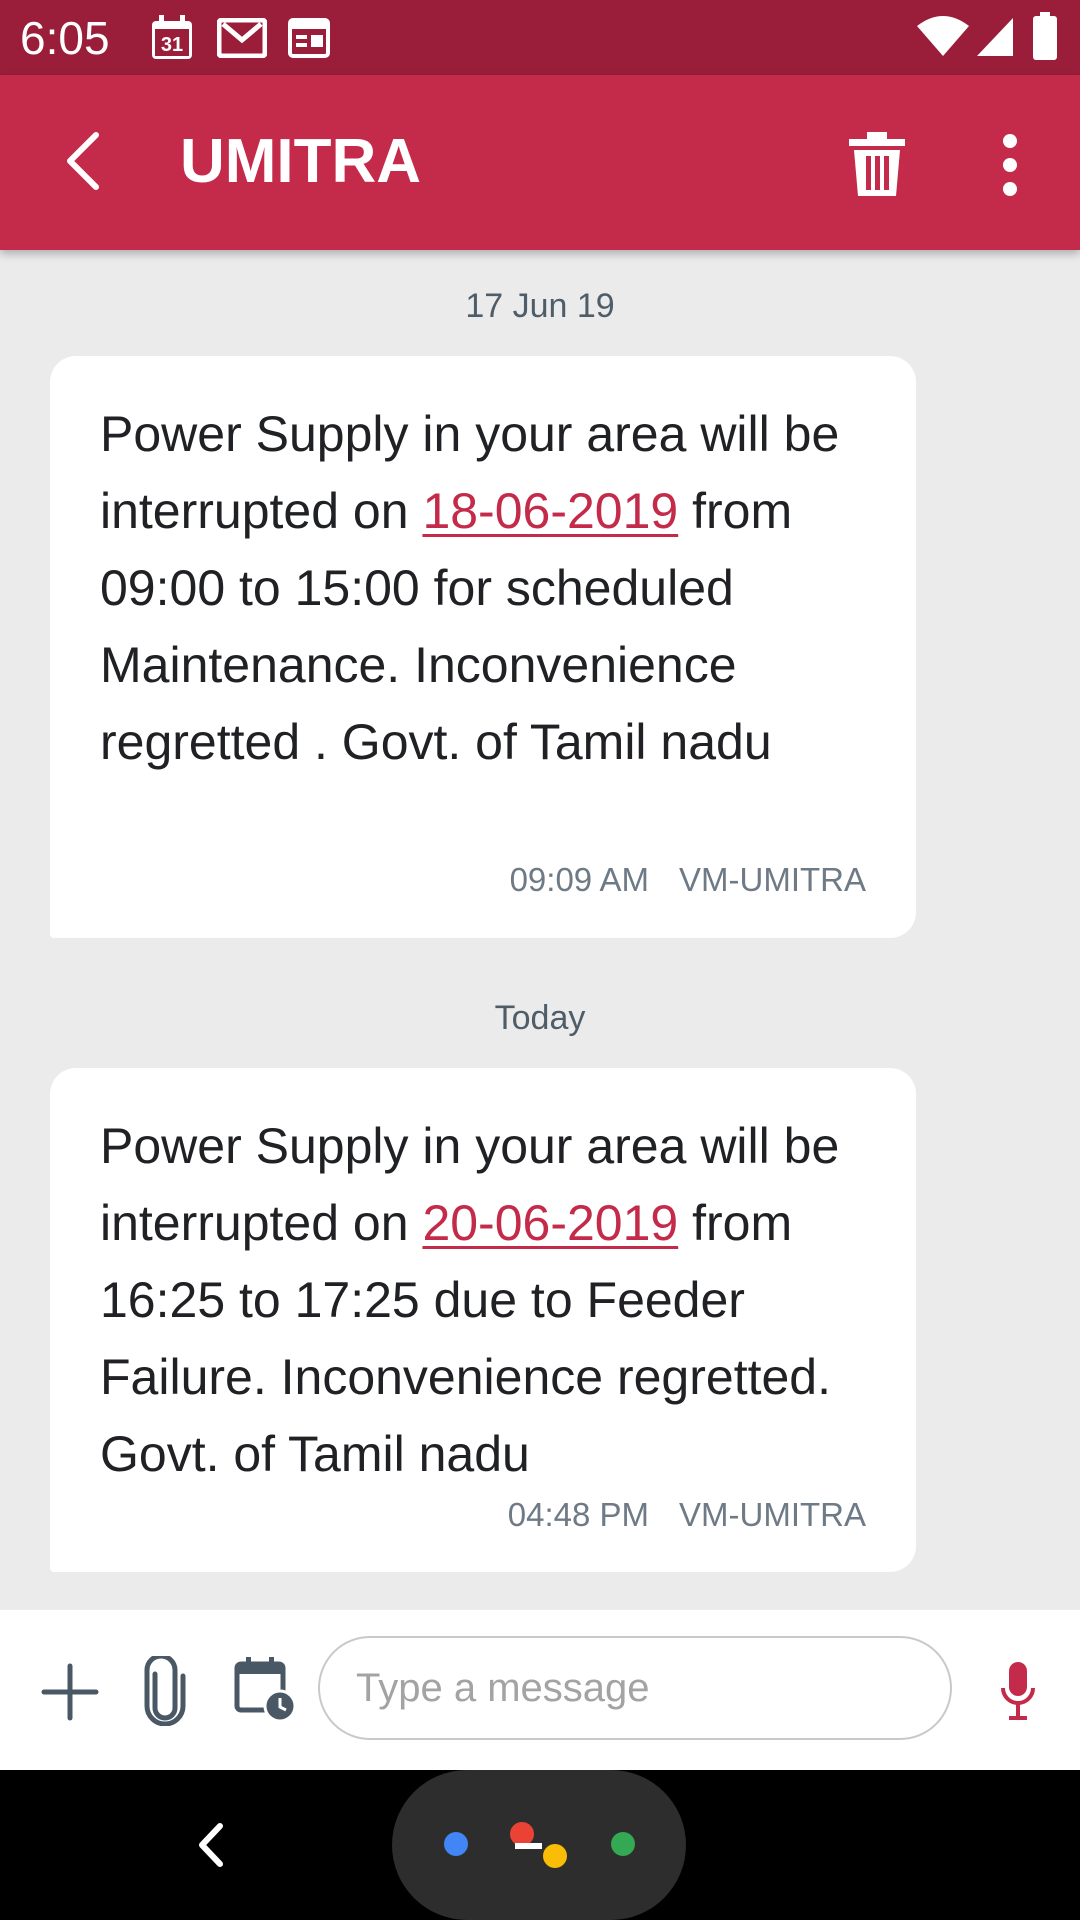 The height and width of the screenshot is (1920, 1080). Describe the element at coordinates (1010, 165) in the screenshot. I see `more-vert-icon` at that location.